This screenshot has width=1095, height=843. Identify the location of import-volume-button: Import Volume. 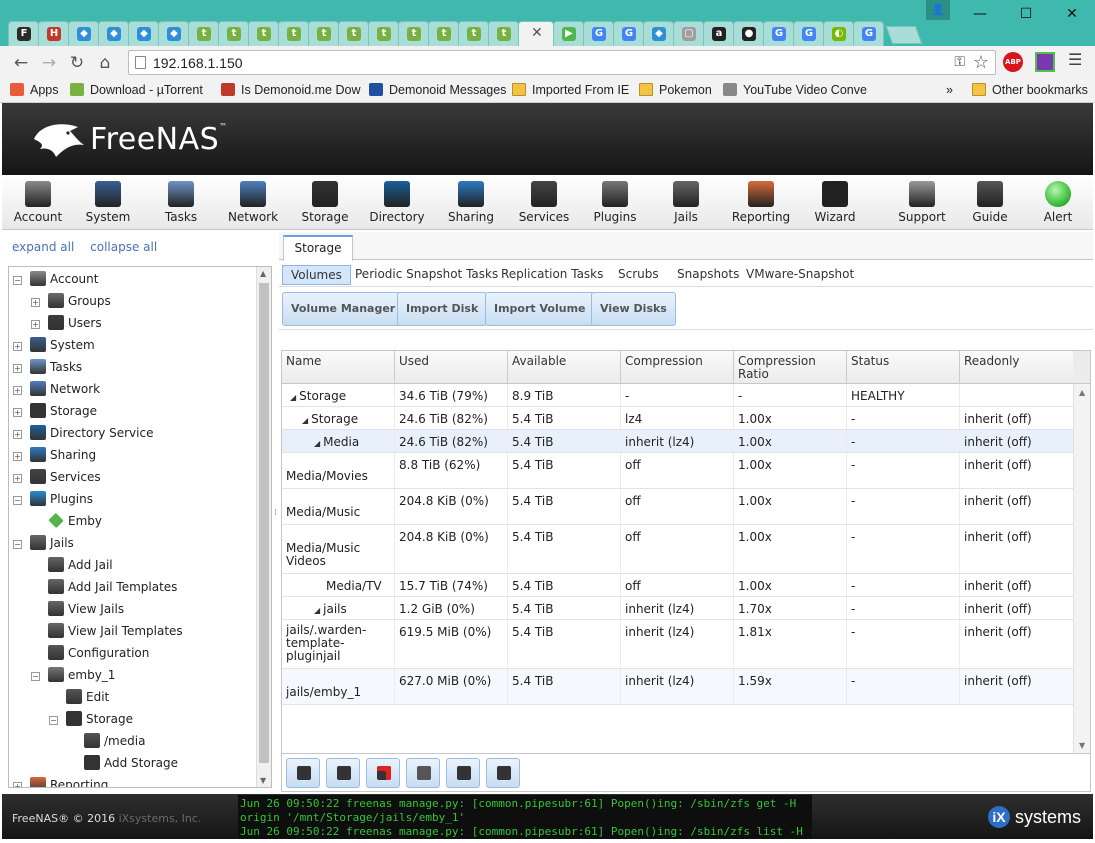
(540, 309).